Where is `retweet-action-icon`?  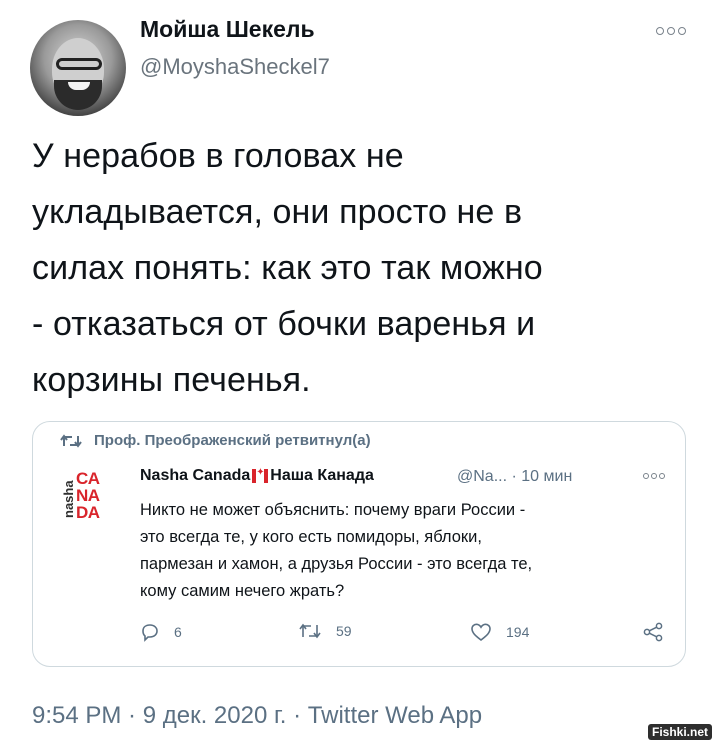 retweet-action-icon is located at coordinates (310, 631).